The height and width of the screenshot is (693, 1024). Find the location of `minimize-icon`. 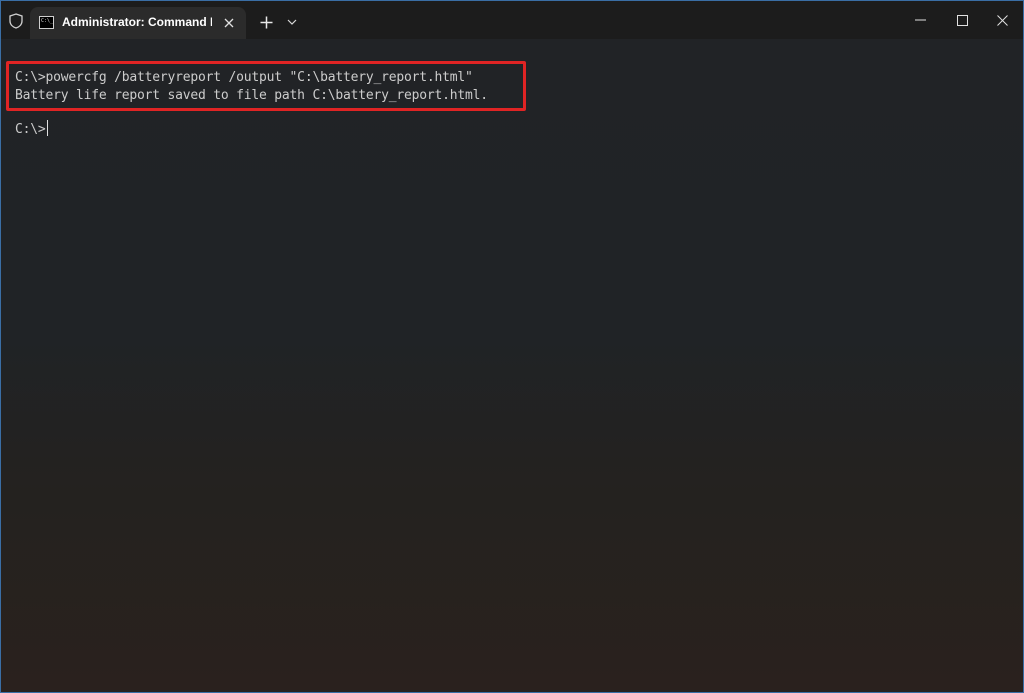

minimize-icon is located at coordinates (920, 20).